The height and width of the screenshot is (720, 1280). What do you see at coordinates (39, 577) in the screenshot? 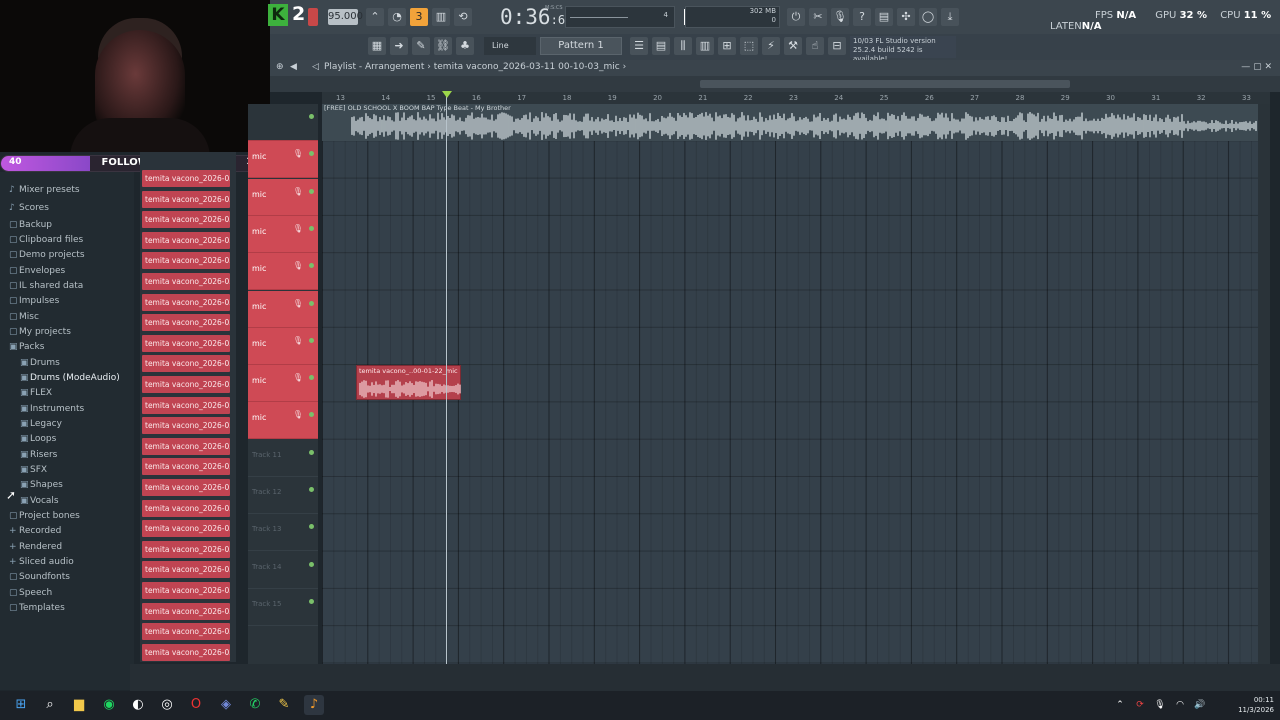
I see `browser-item: ▢Soundfonts` at bounding box center [39, 577].